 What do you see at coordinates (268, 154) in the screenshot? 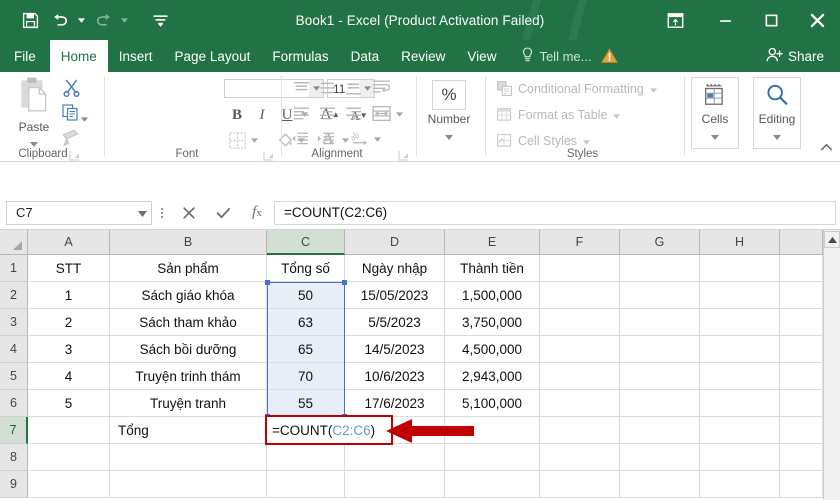
I see `font-dialog-launcher-icon` at bounding box center [268, 154].